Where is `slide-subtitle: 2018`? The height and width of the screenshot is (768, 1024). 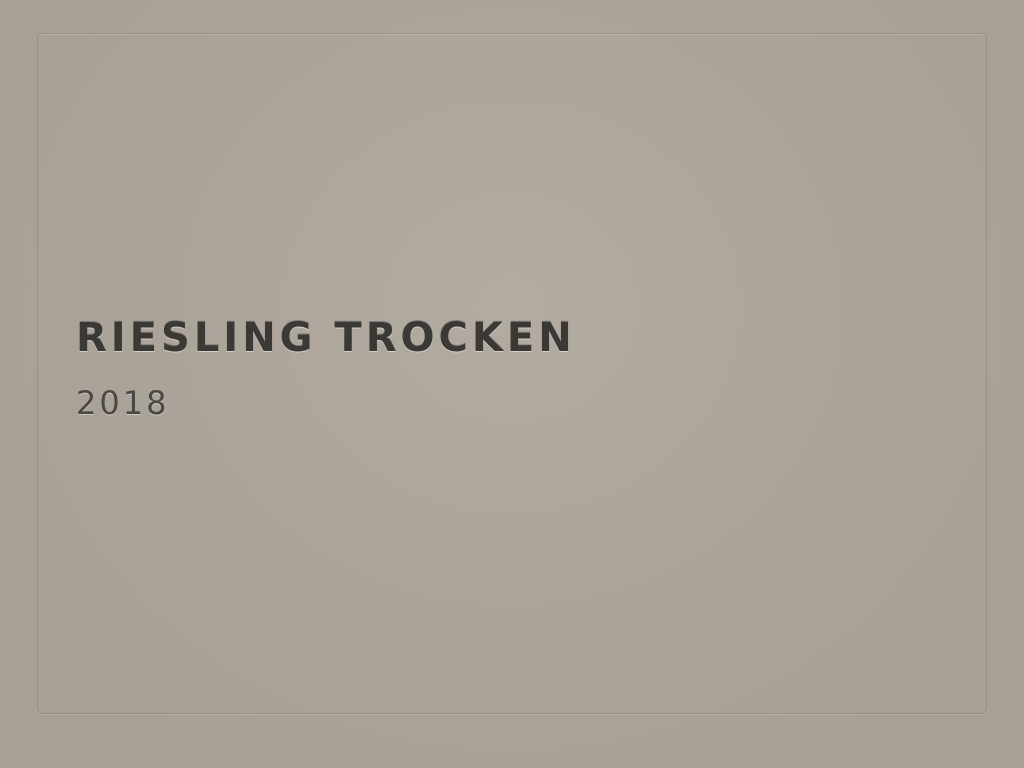 slide-subtitle: 2018 is located at coordinates (123, 403).